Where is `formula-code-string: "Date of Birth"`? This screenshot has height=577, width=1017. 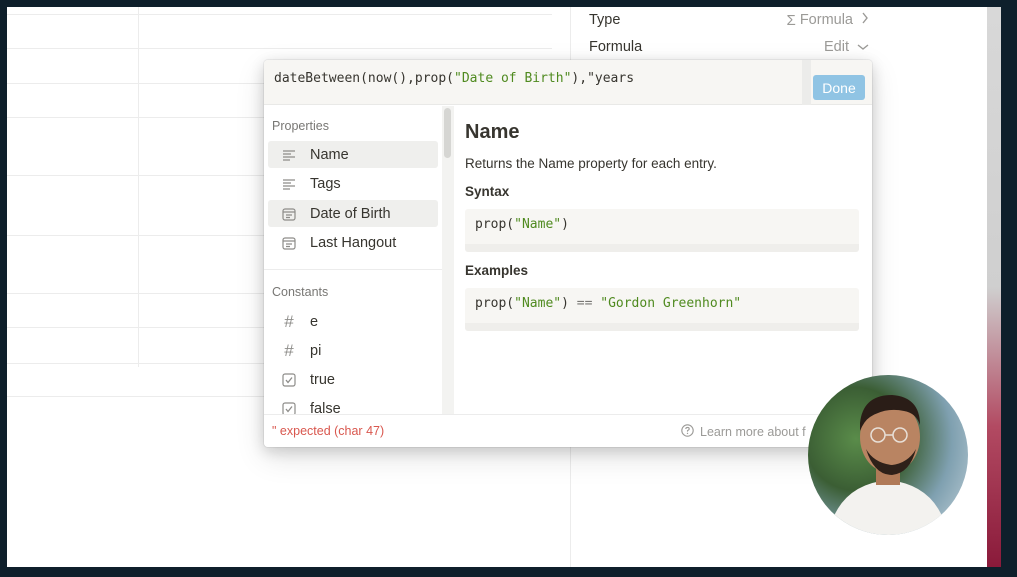
formula-code-string: "Date of Birth" is located at coordinates (513, 78).